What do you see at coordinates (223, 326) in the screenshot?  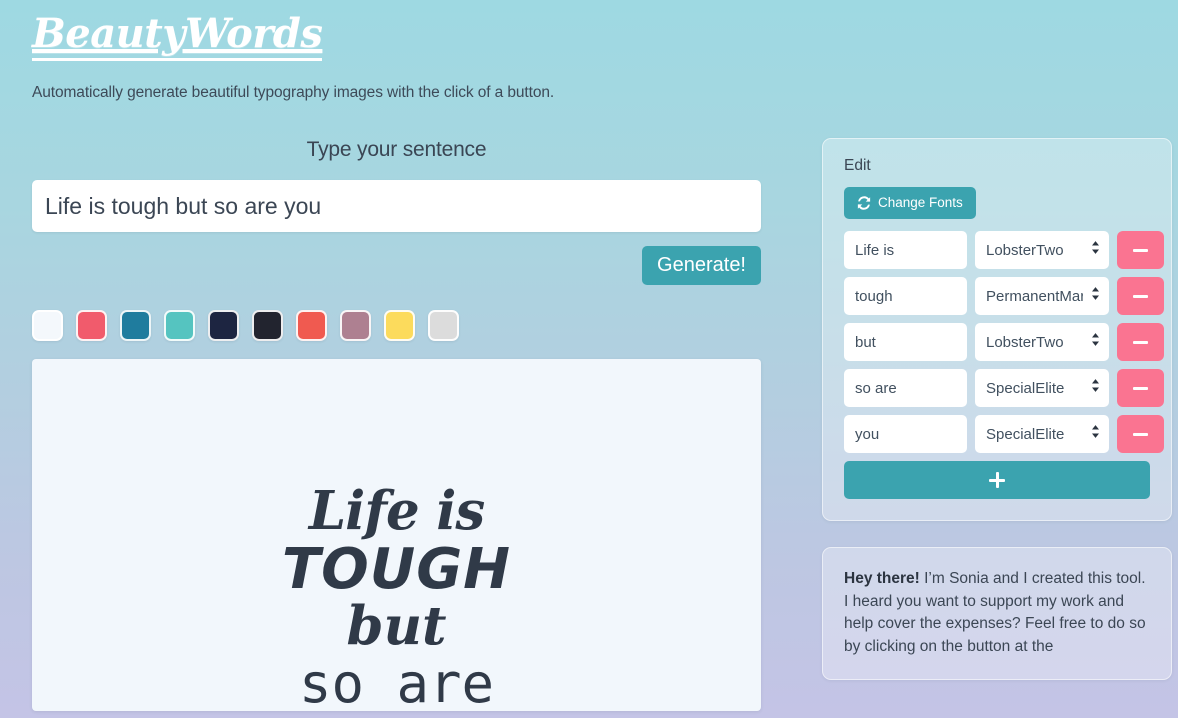 I see `color-swatch-navy` at bounding box center [223, 326].